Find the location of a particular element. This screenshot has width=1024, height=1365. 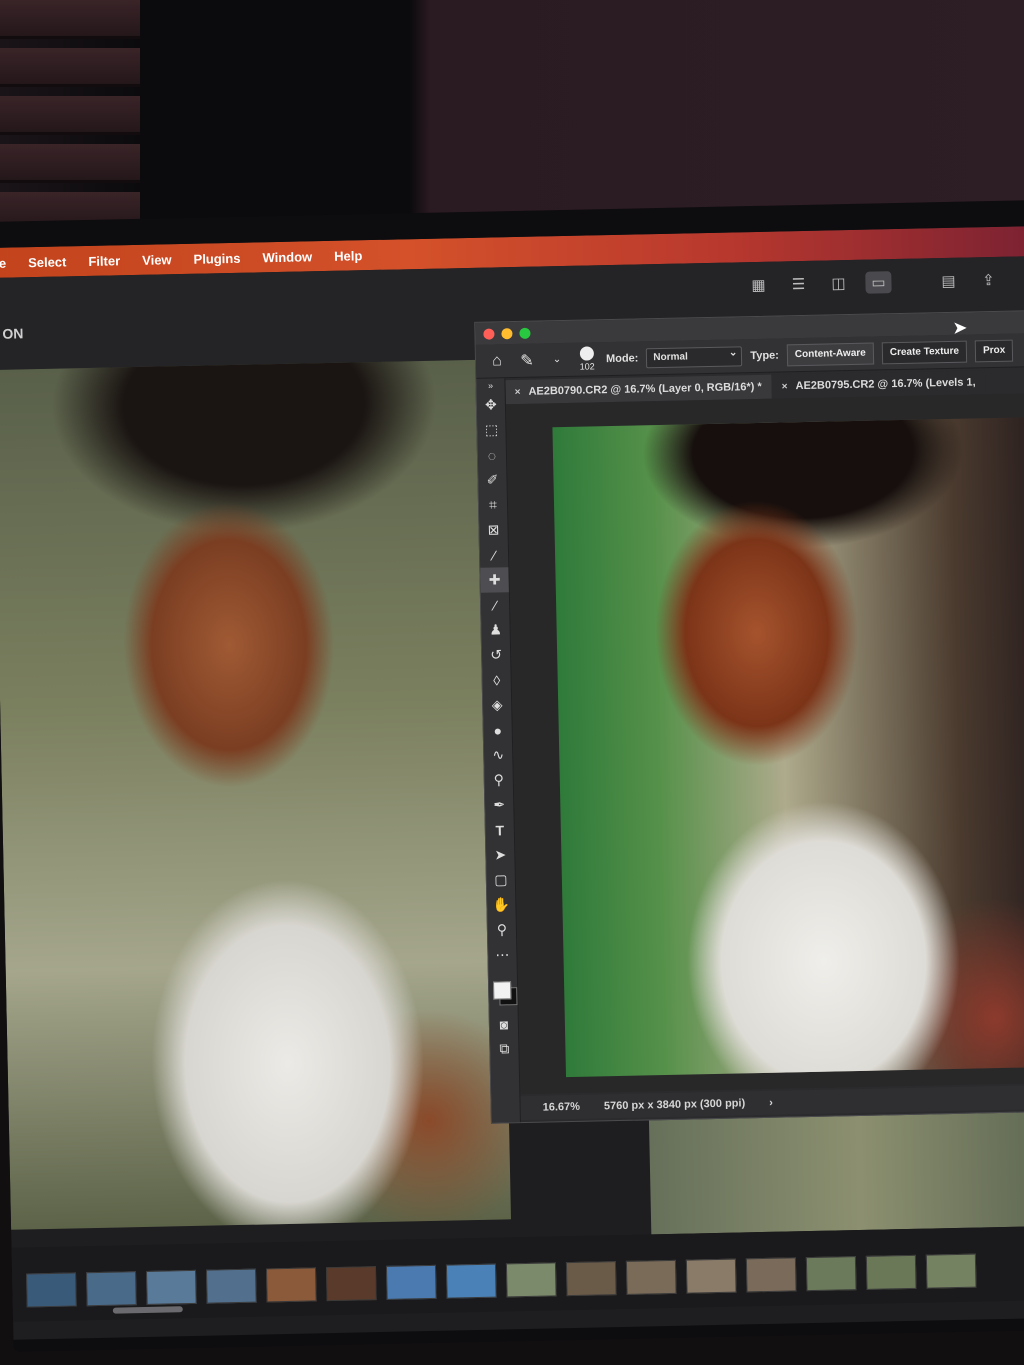

zoom-level: 16.67% is located at coordinates (562, 1107).